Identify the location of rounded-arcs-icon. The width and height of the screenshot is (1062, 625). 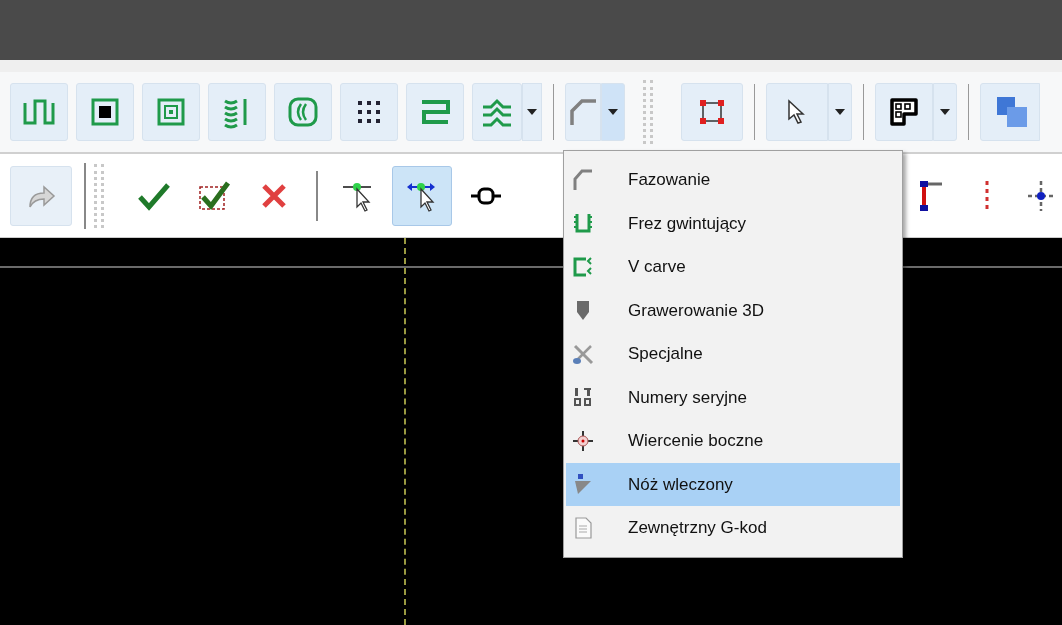
(303, 112).